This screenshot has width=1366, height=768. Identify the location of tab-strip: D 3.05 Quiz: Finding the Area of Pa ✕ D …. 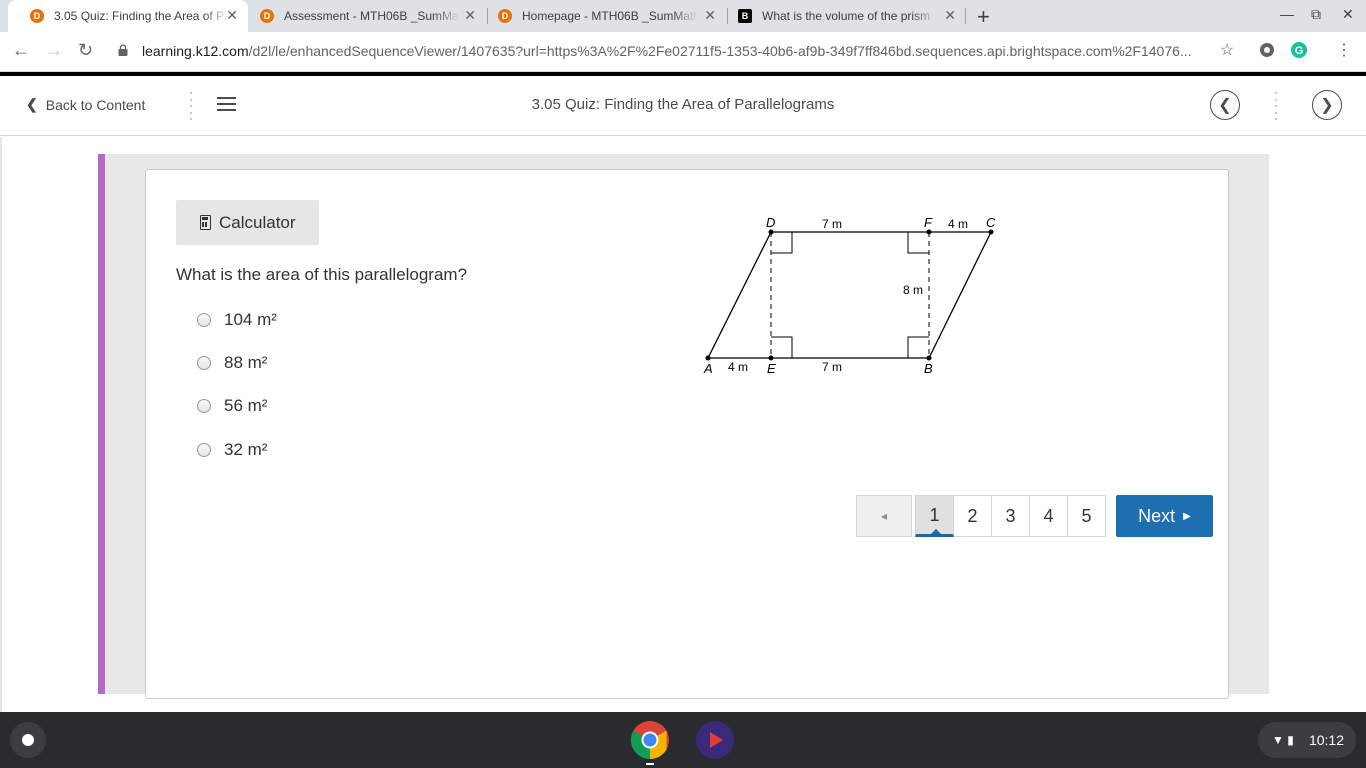
(683, 16).